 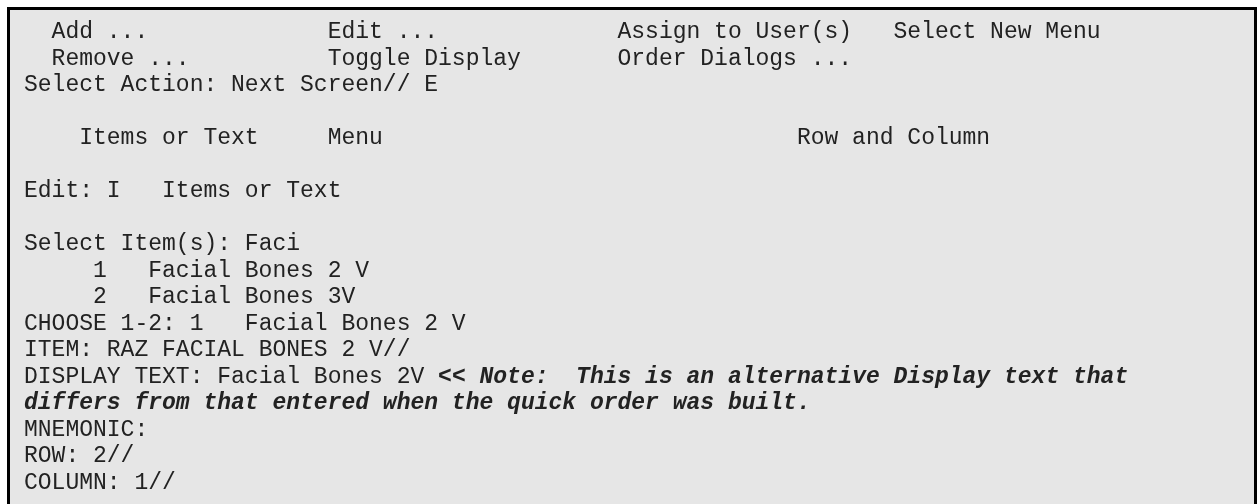 I want to click on action-menu-item: Assign to User(s), so click(x=735, y=32).